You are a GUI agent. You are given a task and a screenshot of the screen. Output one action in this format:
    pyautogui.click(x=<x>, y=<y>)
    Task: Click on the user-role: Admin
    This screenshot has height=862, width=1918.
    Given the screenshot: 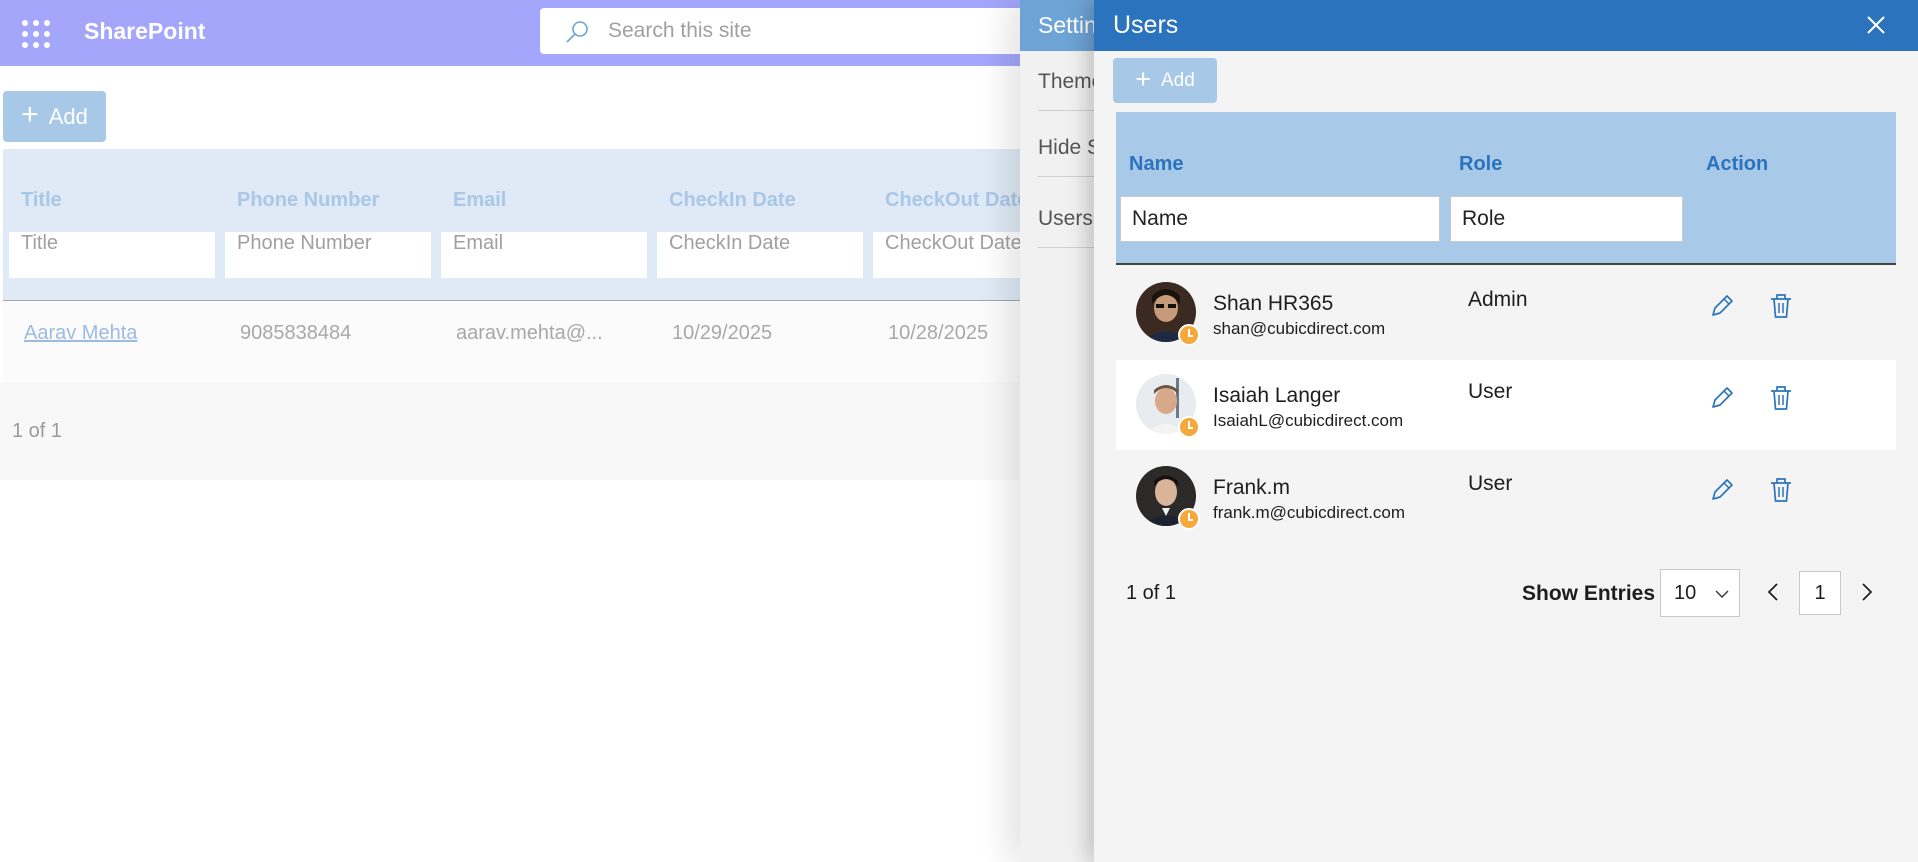 What is the action you would take?
    pyautogui.click(x=1498, y=299)
    